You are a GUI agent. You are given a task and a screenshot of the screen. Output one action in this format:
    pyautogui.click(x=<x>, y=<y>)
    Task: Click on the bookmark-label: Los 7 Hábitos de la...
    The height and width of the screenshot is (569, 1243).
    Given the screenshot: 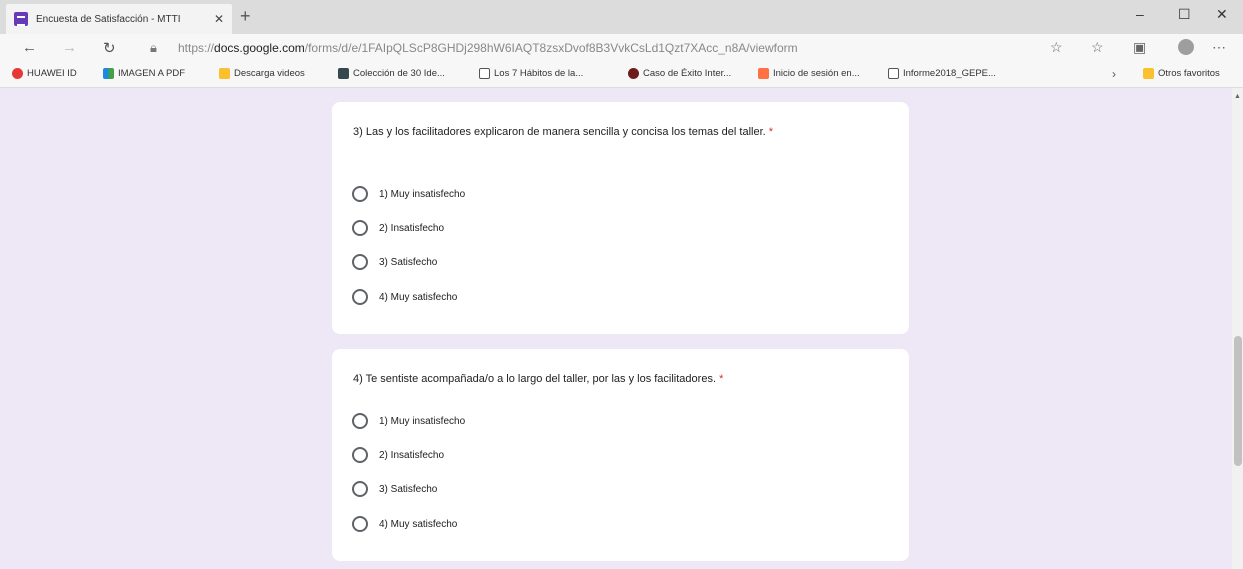 What is the action you would take?
    pyautogui.click(x=539, y=73)
    